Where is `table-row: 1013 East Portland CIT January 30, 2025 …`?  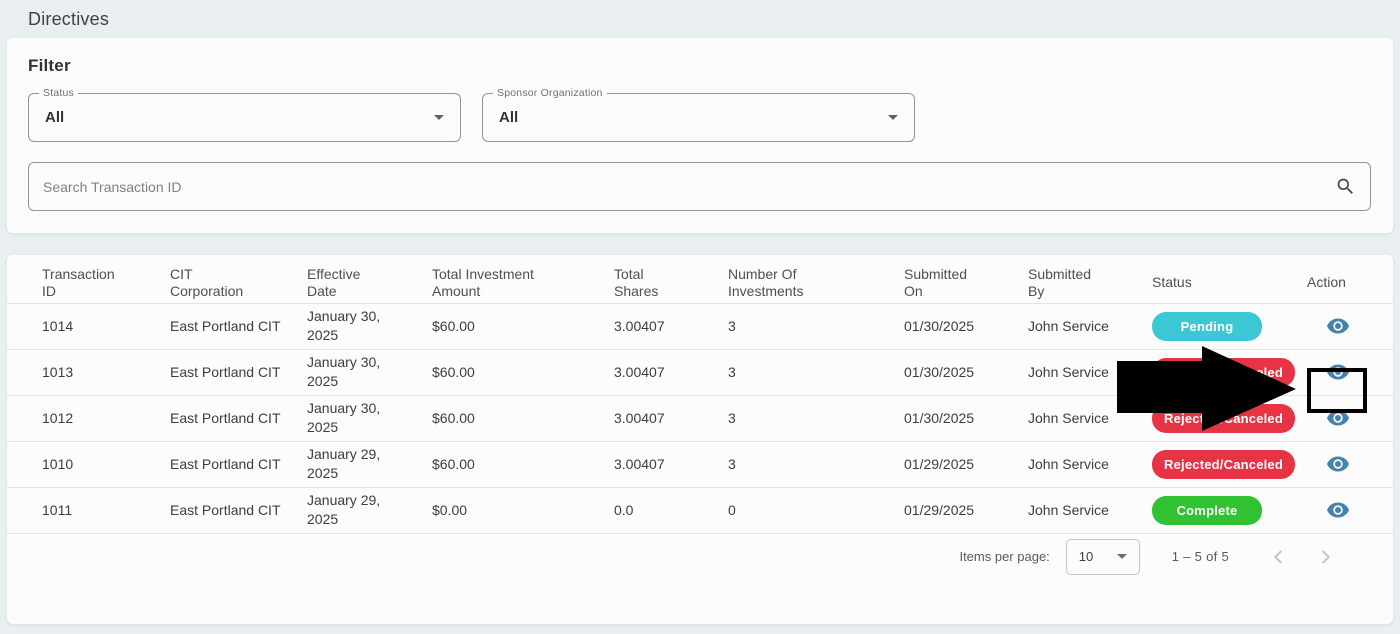 table-row: 1013 East Portland CIT January 30, 2025 … is located at coordinates (700, 372).